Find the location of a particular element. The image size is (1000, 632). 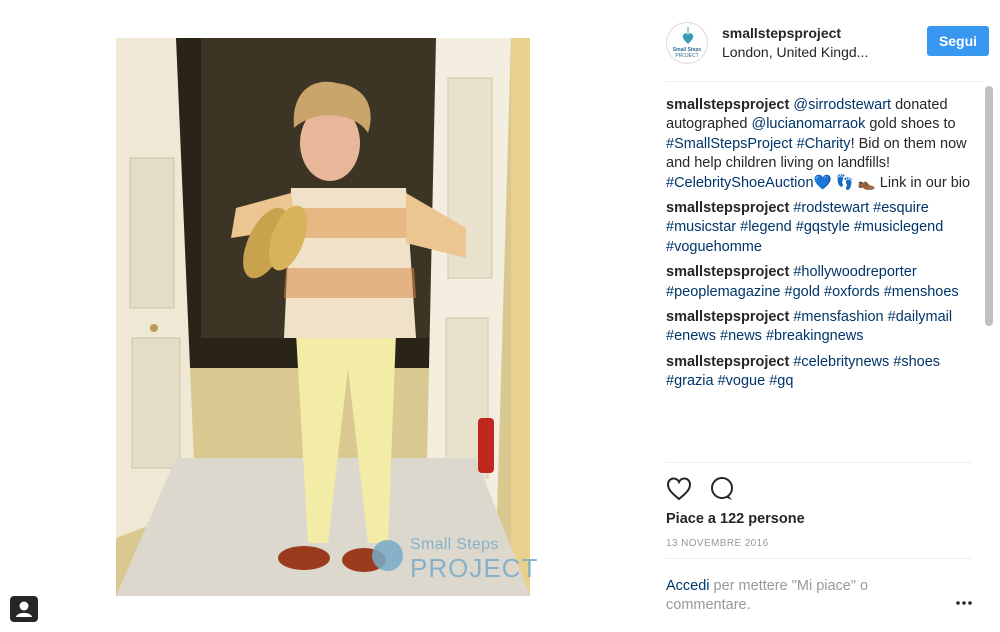

watermark-logo-icon is located at coordinates (387, 555).